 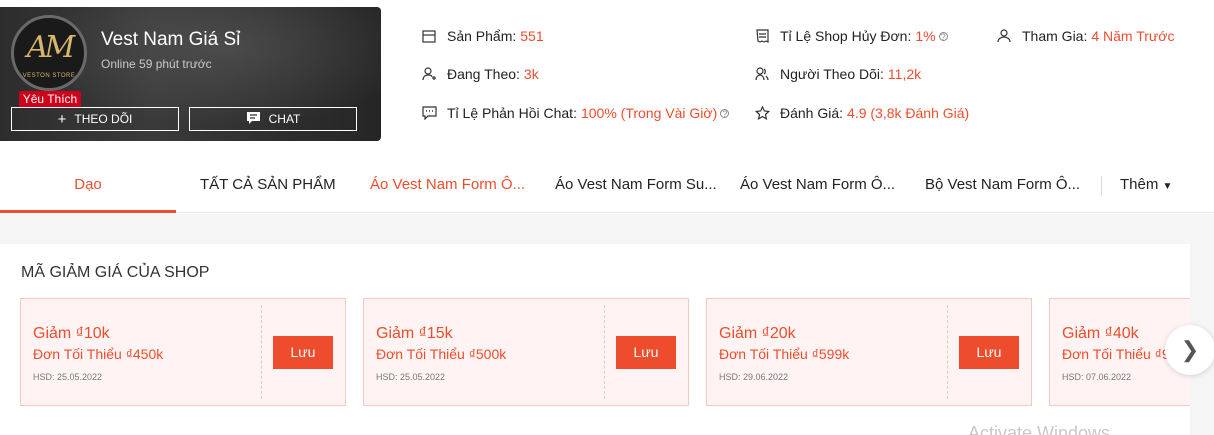 I want to click on follow-label: THEO DÕI, so click(x=103, y=119).